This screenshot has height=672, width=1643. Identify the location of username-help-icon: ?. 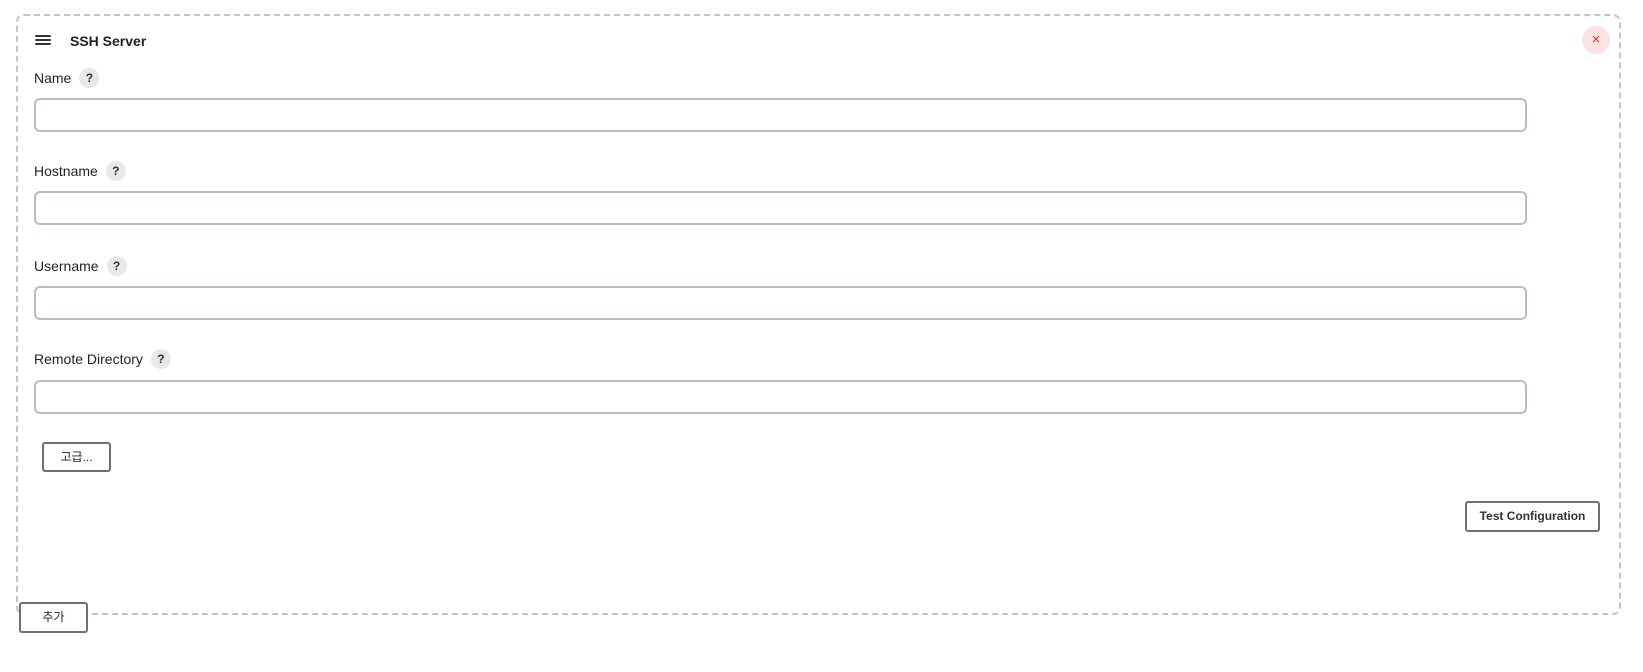
(116, 266).